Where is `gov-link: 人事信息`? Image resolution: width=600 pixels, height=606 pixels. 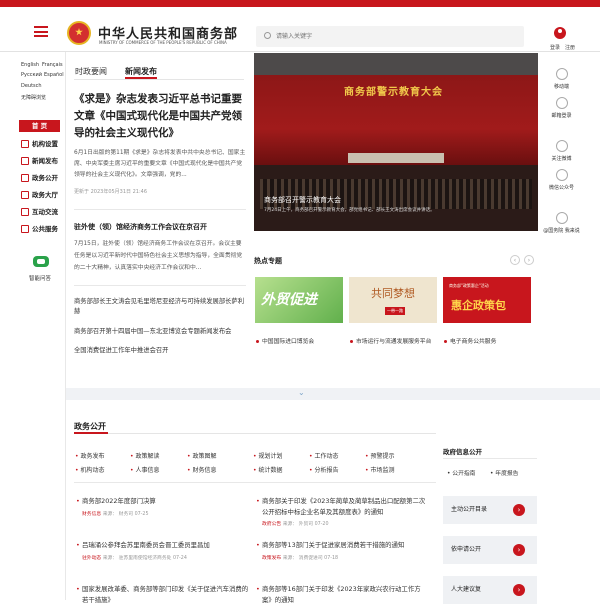
gov-link: 人事信息 is located at coordinates (144, 469).